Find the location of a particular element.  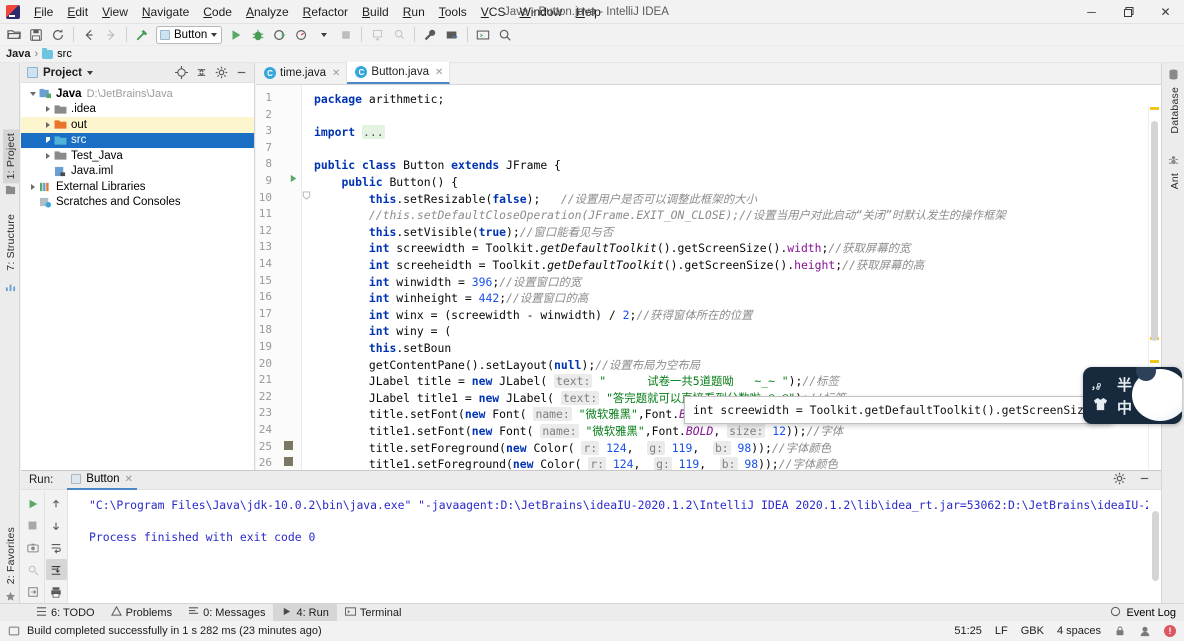

fold-region-icon is located at coordinates (306, 197).